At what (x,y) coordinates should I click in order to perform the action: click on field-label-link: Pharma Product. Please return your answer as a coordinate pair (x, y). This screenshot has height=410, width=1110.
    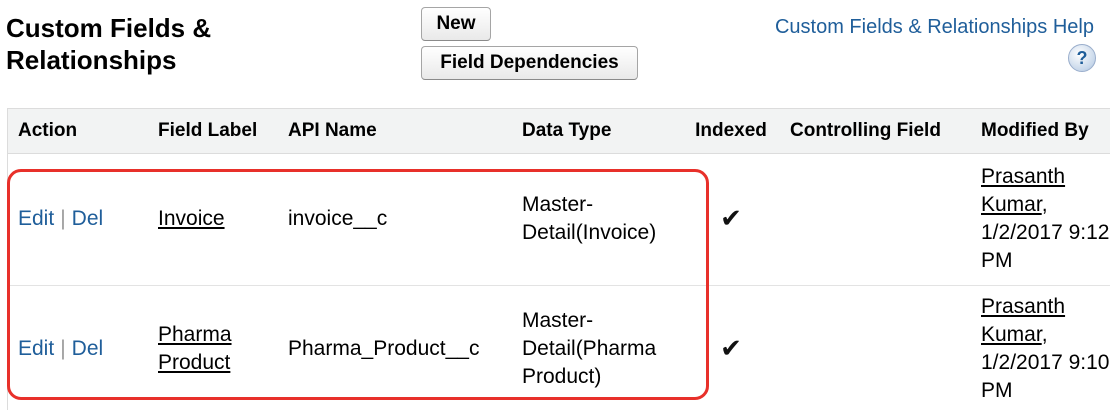
    Looking at the image, I should click on (195, 348).